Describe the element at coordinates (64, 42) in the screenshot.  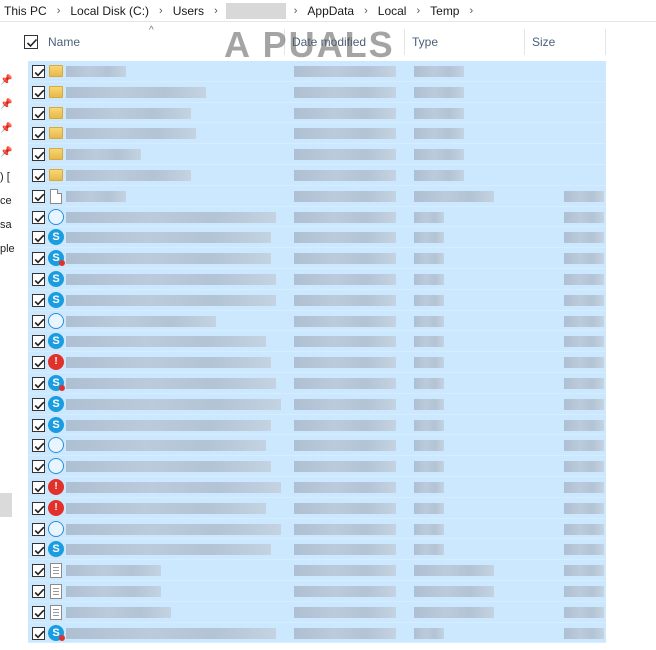
I see `column-name-header: Name` at that location.